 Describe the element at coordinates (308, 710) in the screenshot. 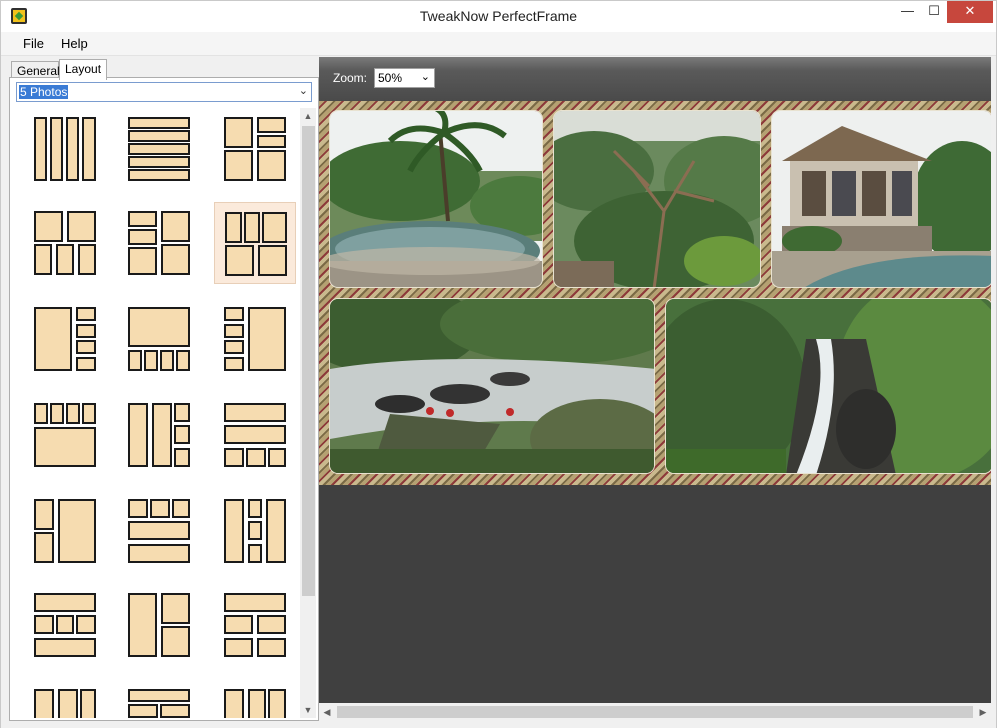

I see `scroll-down-arrow-icon: ▼` at that location.